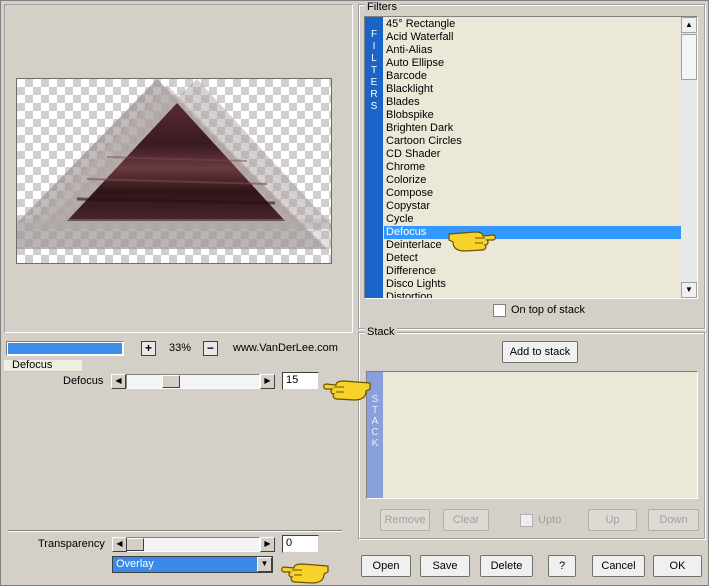 The image size is (709, 586). What do you see at coordinates (532, 284) in the screenshot?
I see `filter-list-item: Disco Lights` at bounding box center [532, 284].